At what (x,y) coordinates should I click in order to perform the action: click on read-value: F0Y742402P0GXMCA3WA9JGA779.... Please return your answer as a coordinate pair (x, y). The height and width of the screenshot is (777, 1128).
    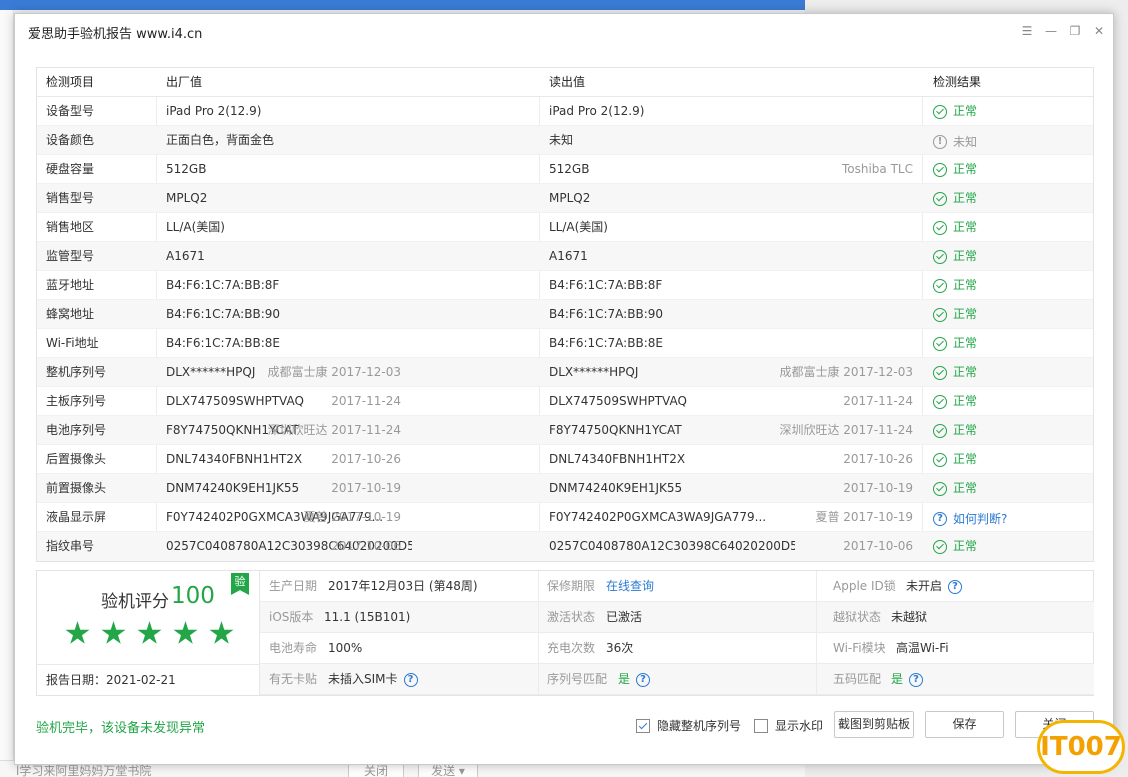
    Looking at the image, I should click on (658, 517).